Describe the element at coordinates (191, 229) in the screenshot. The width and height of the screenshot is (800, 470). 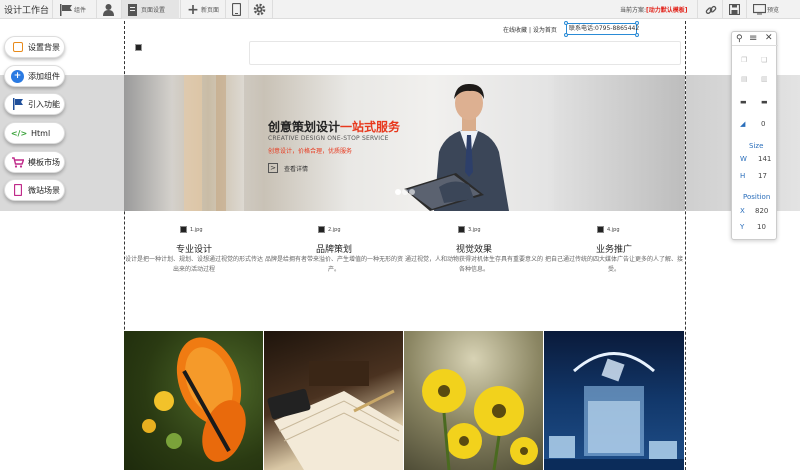
I see `feature-image-placeholder: 1.jpg` at that location.